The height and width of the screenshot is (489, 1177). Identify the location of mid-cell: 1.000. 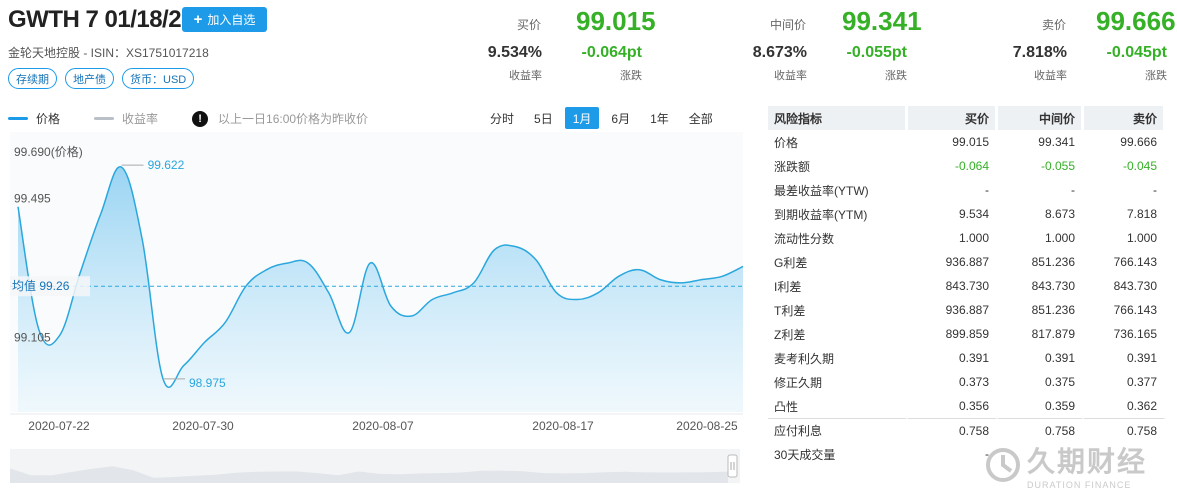
(1041, 238).